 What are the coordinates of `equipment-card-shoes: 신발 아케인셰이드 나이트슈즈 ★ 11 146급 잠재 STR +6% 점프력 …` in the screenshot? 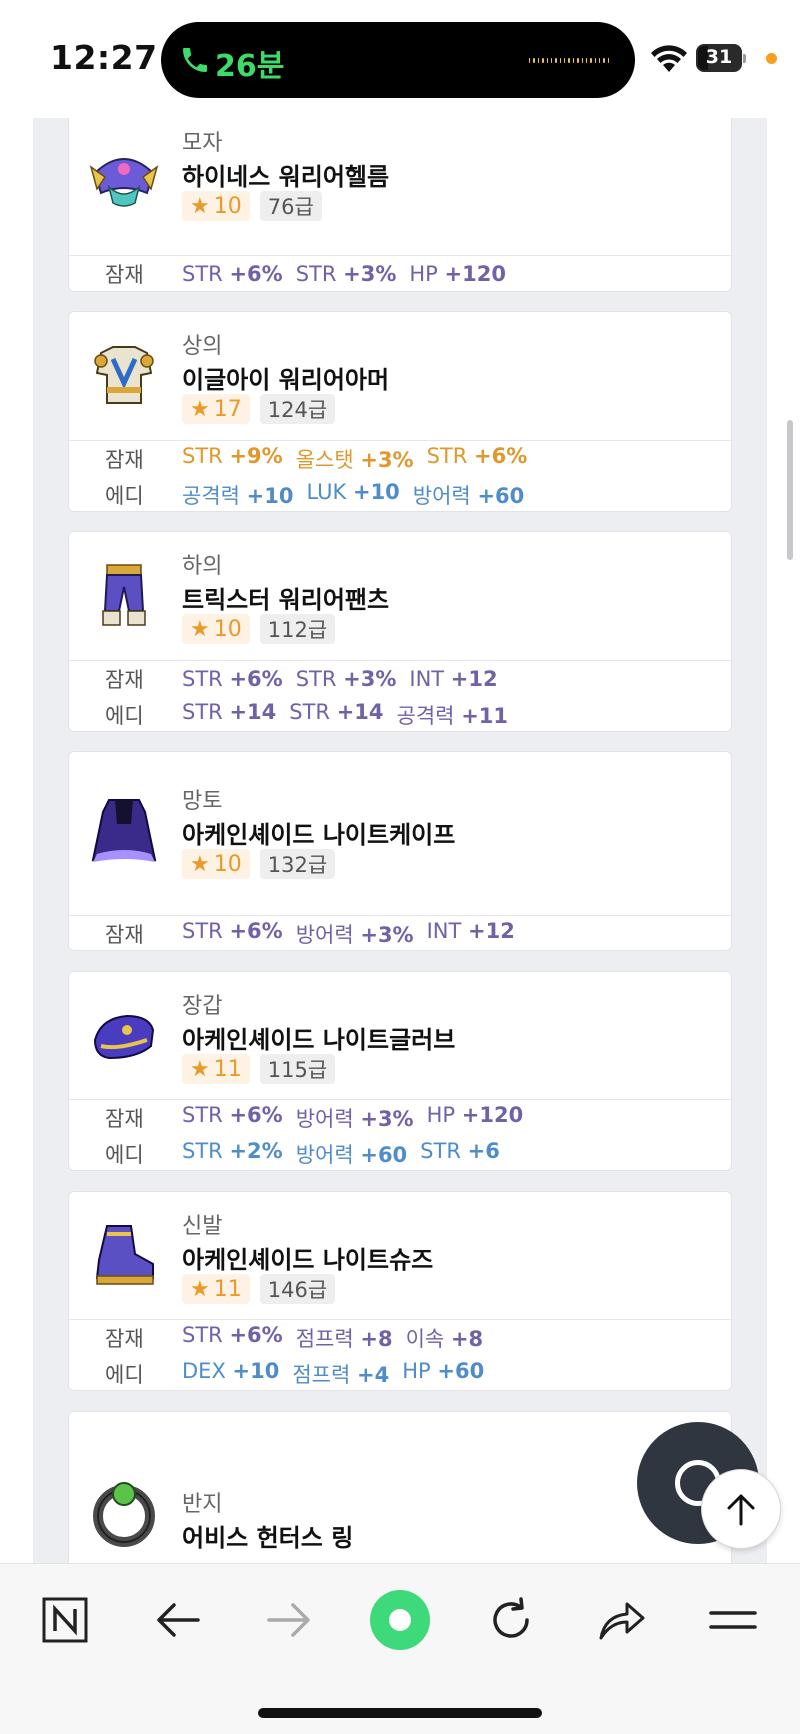 It's located at (400, 1291).